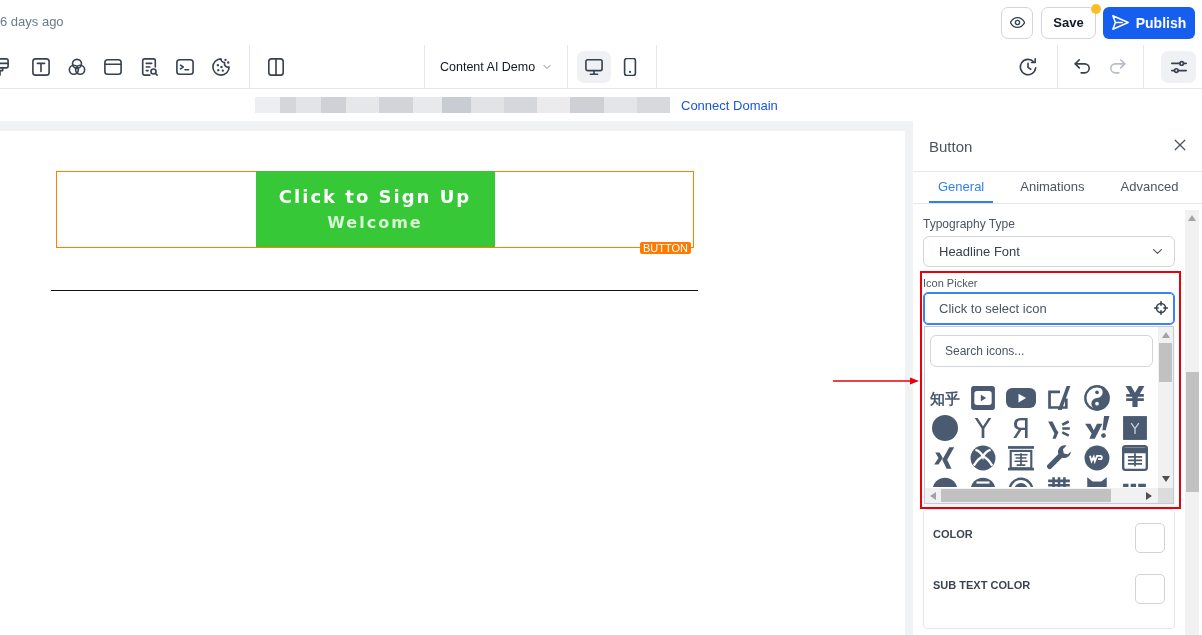  Describe the element at coordinates (969, 224) in the screenshot. I see `field-label: Typography Type` at that location.